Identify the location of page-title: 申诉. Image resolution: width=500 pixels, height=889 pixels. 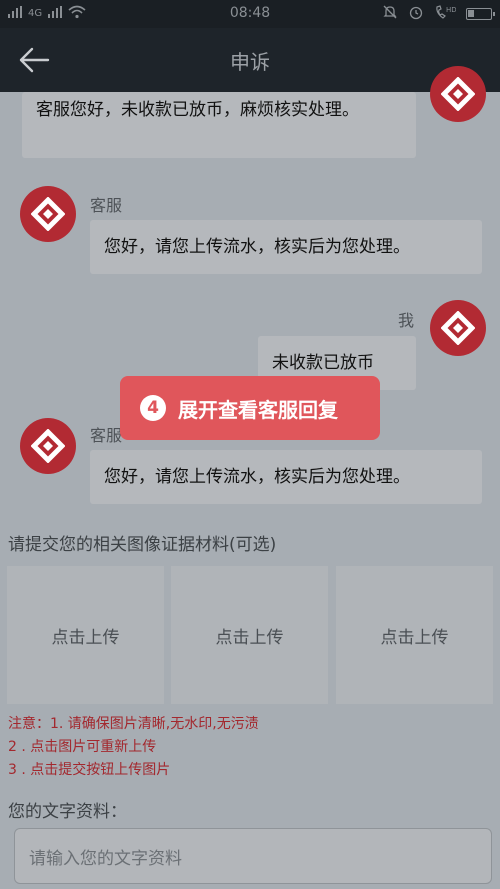
(250, 62).